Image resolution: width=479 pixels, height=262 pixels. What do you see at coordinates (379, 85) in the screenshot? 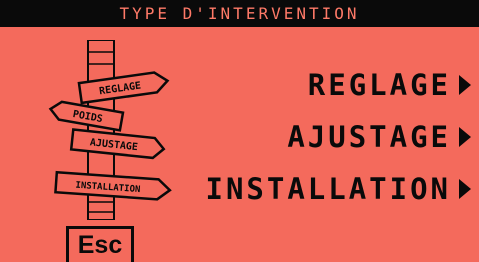
I see `menu-item-label: REGLAGE` at bounding box center [379, 85].